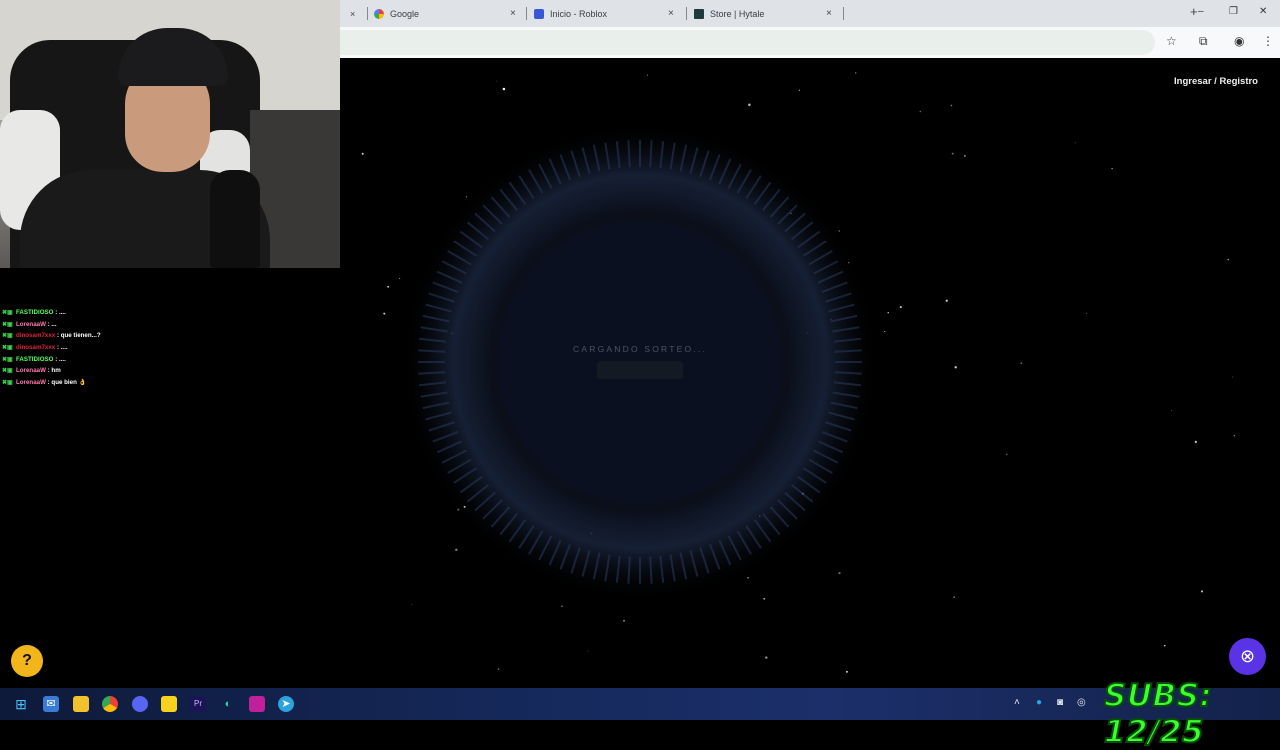 This screenshot has height=750, width=1280. I want to click on tray-chevron-icon: ˄, so click(1017, 702).